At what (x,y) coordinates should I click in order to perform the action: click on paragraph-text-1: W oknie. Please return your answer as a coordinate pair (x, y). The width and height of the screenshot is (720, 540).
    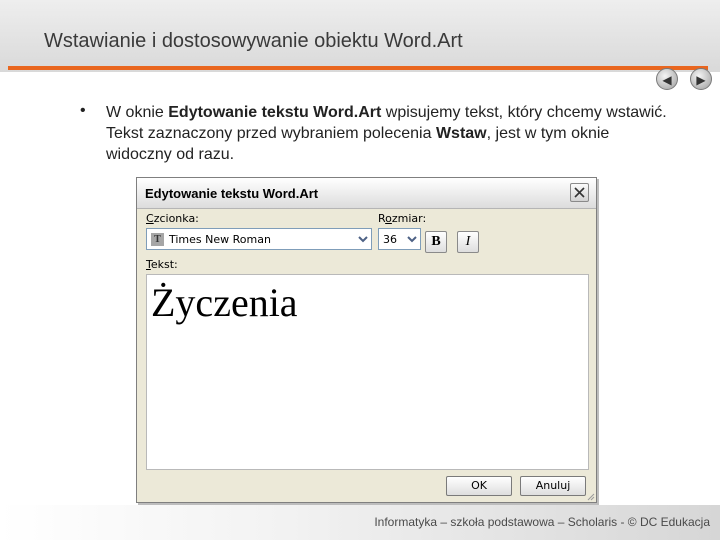
    Looking at the image, I should click on (137, 112).